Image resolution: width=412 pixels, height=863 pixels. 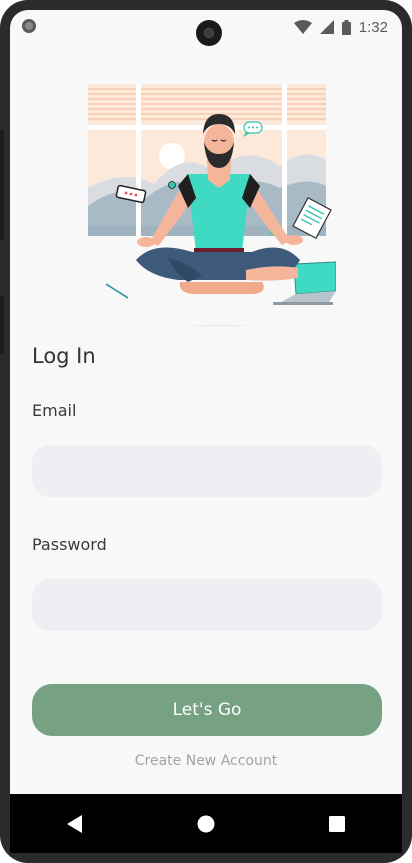 I want to click on lets-go-button: Let's Go, so click(x=207, y=710).